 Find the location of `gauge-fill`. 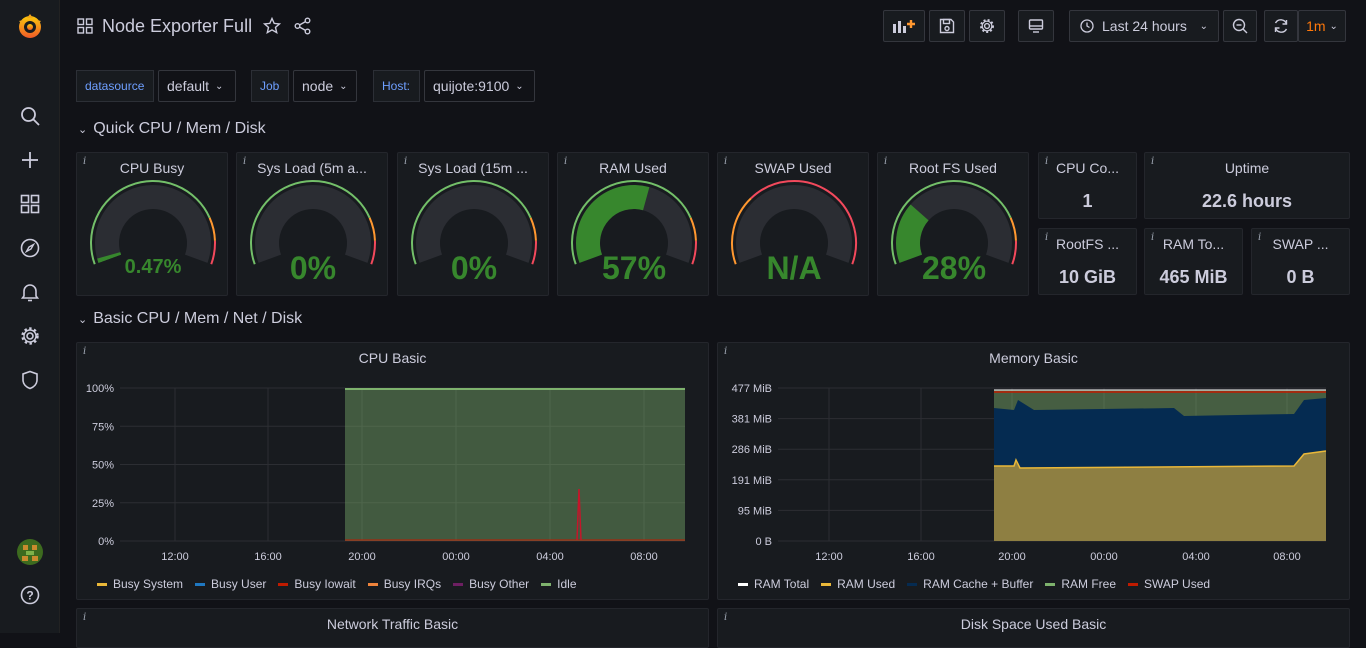

gauge-fill is located at coordinates (913, 233).